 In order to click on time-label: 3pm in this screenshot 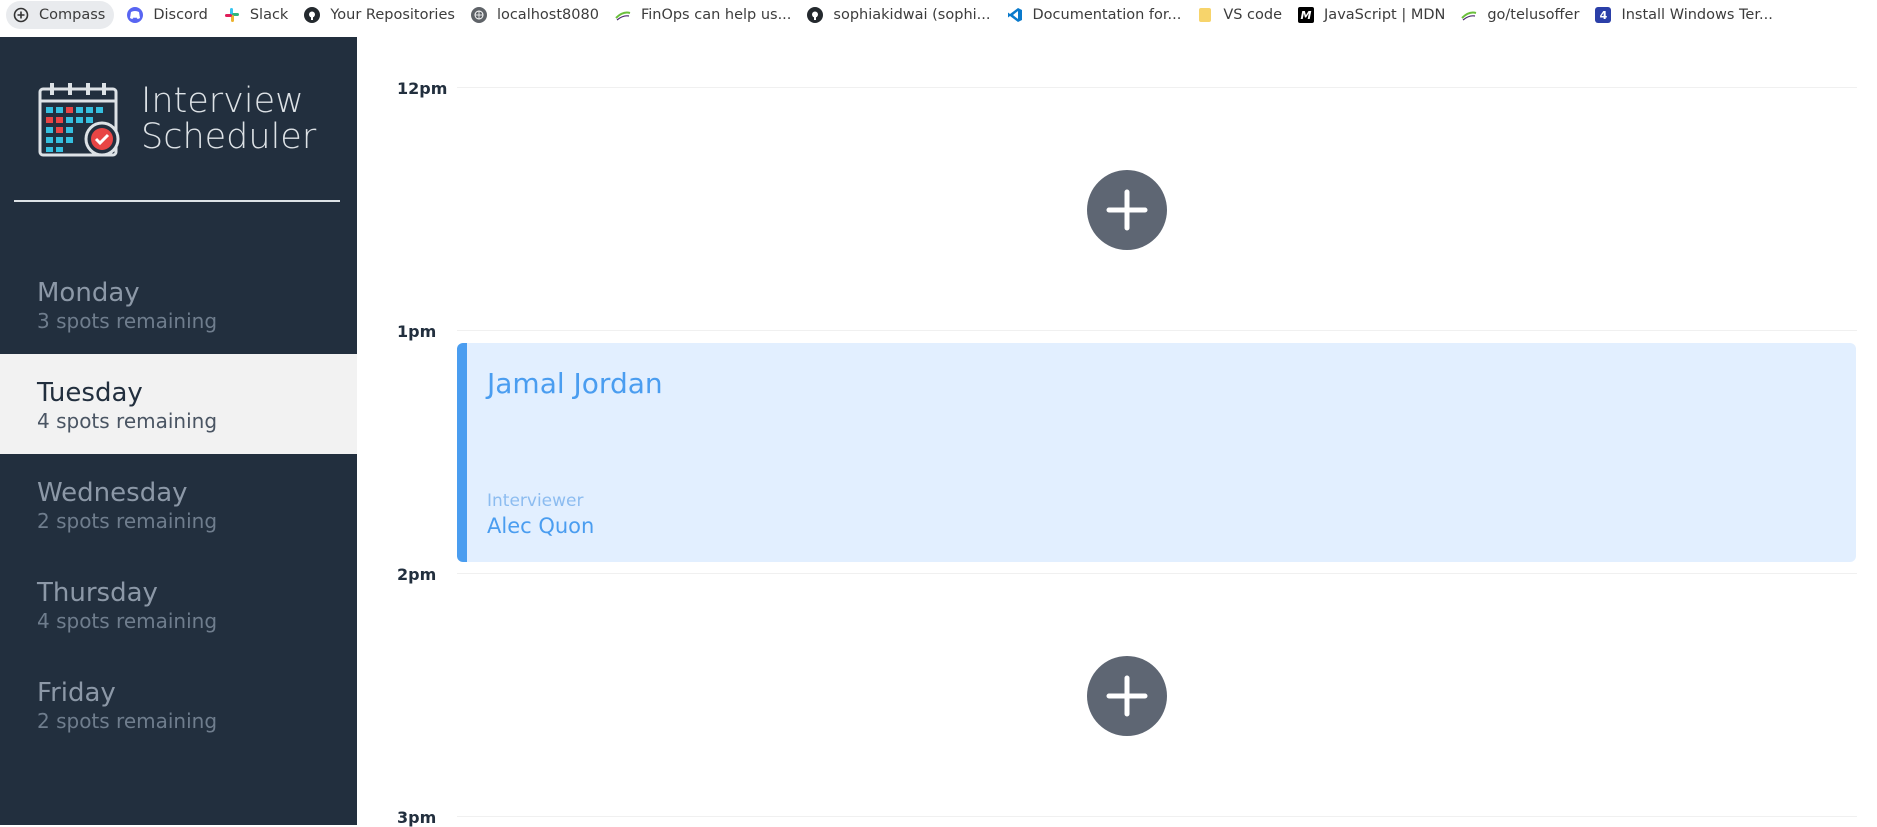, I will do `click(417, 817)`.